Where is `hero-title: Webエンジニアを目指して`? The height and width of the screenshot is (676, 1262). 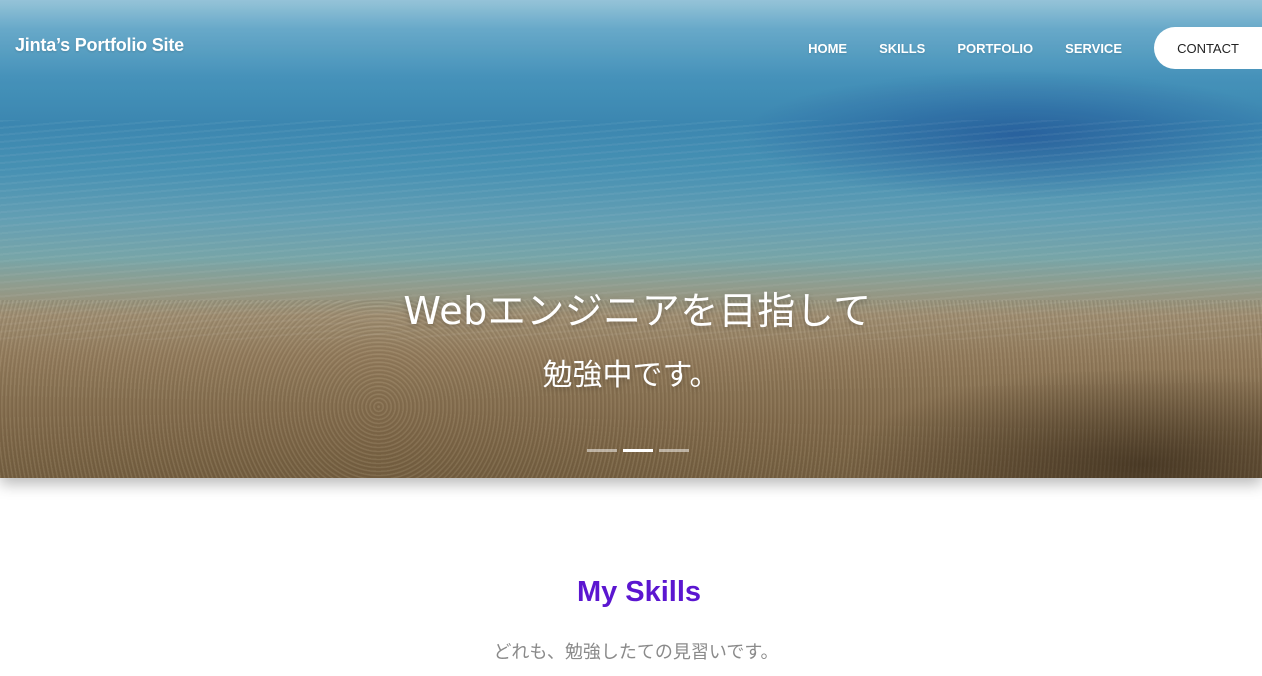 hero-title: Webエンジニアを目指して is located at coordinates (637, 311).